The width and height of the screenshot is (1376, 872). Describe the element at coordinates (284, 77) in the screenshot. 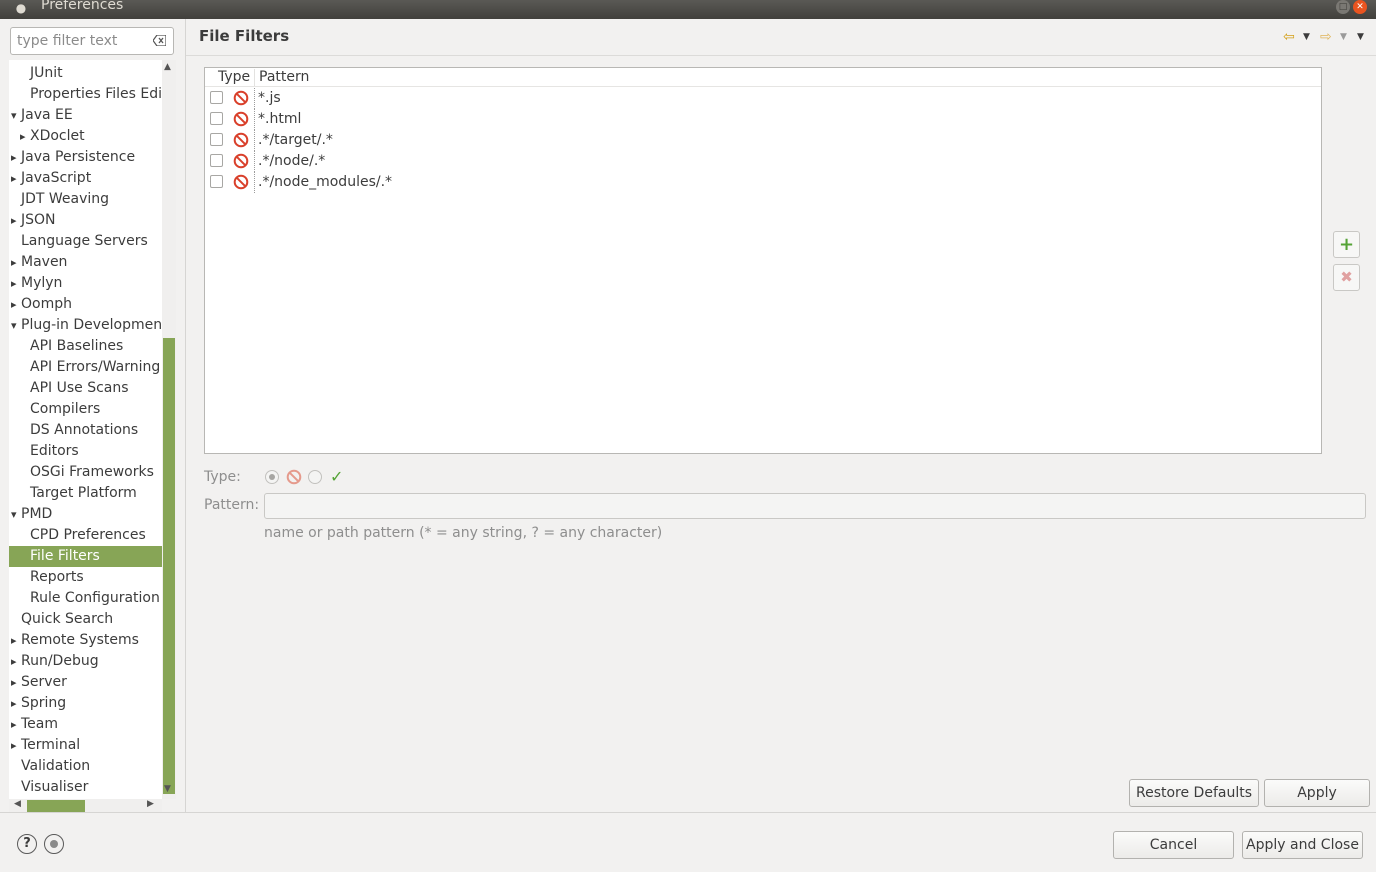

I see `column-header-pattern: Pattern` at that location.